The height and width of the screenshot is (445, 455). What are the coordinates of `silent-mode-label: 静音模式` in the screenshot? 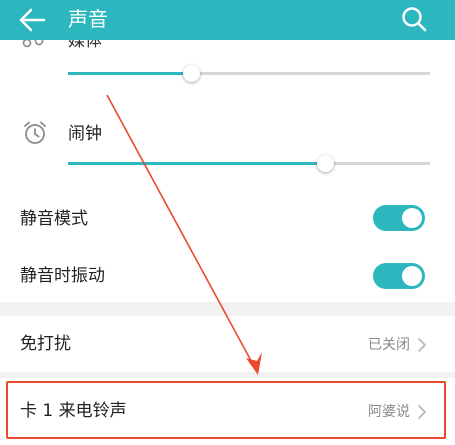 It's located at (54, 219).